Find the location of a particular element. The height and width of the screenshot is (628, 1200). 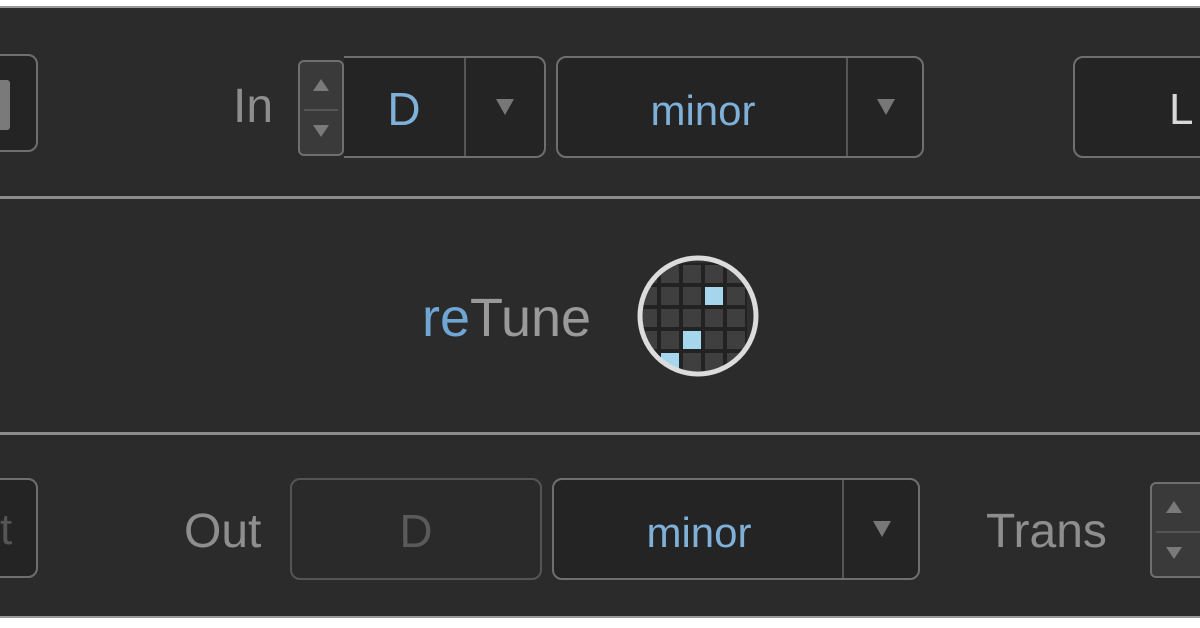

bottom-left-partial-label: t is located at coordinates (6, 529).